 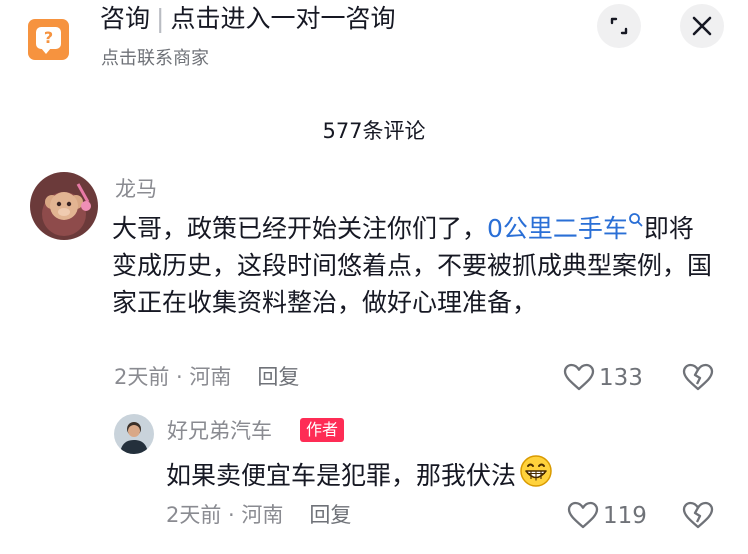 What do you see at coordinates (341, 475) in the screenshot?
I see `comment-text-body: 如果卖便宜车是犯罪，那我伏法` at bounding box center [341, 475].